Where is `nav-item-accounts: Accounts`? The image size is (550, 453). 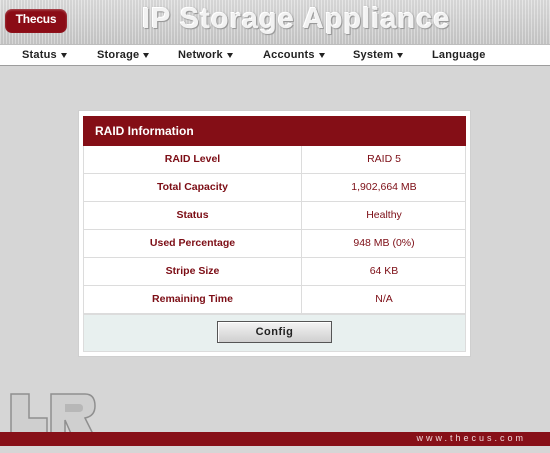 nav-item-accounts: Accounts is located at coordinates (294, 55).